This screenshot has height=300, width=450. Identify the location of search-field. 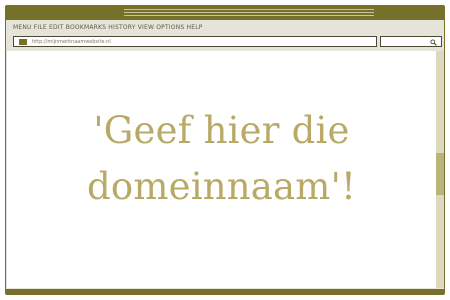
(411, 41).